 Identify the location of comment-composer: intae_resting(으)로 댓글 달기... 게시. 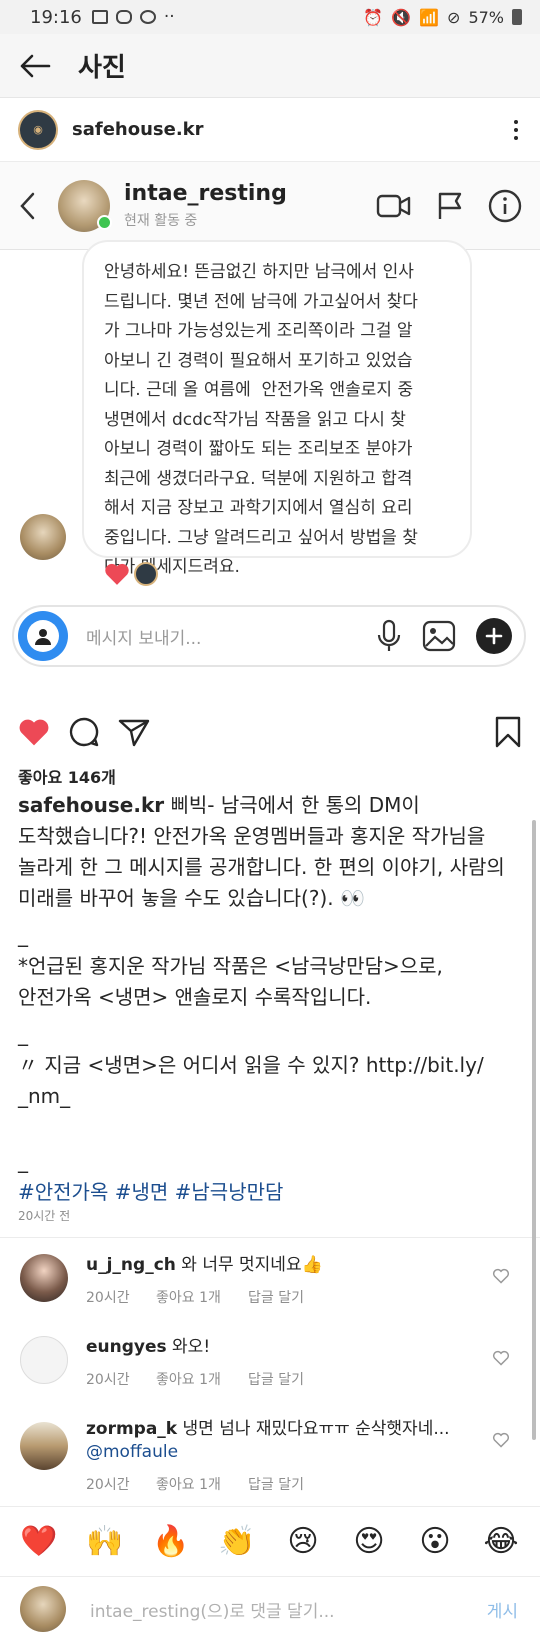
(270, 1608).